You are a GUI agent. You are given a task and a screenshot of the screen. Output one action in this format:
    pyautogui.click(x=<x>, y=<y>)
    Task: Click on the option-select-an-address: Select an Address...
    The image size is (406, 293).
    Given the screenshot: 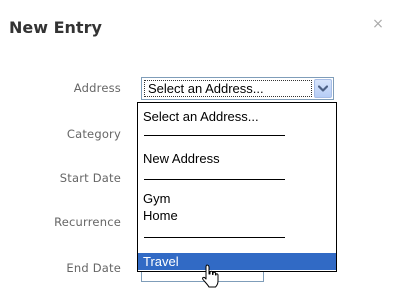 What is the action you would take?
    pyautogui.click(x=237, y=116)
    